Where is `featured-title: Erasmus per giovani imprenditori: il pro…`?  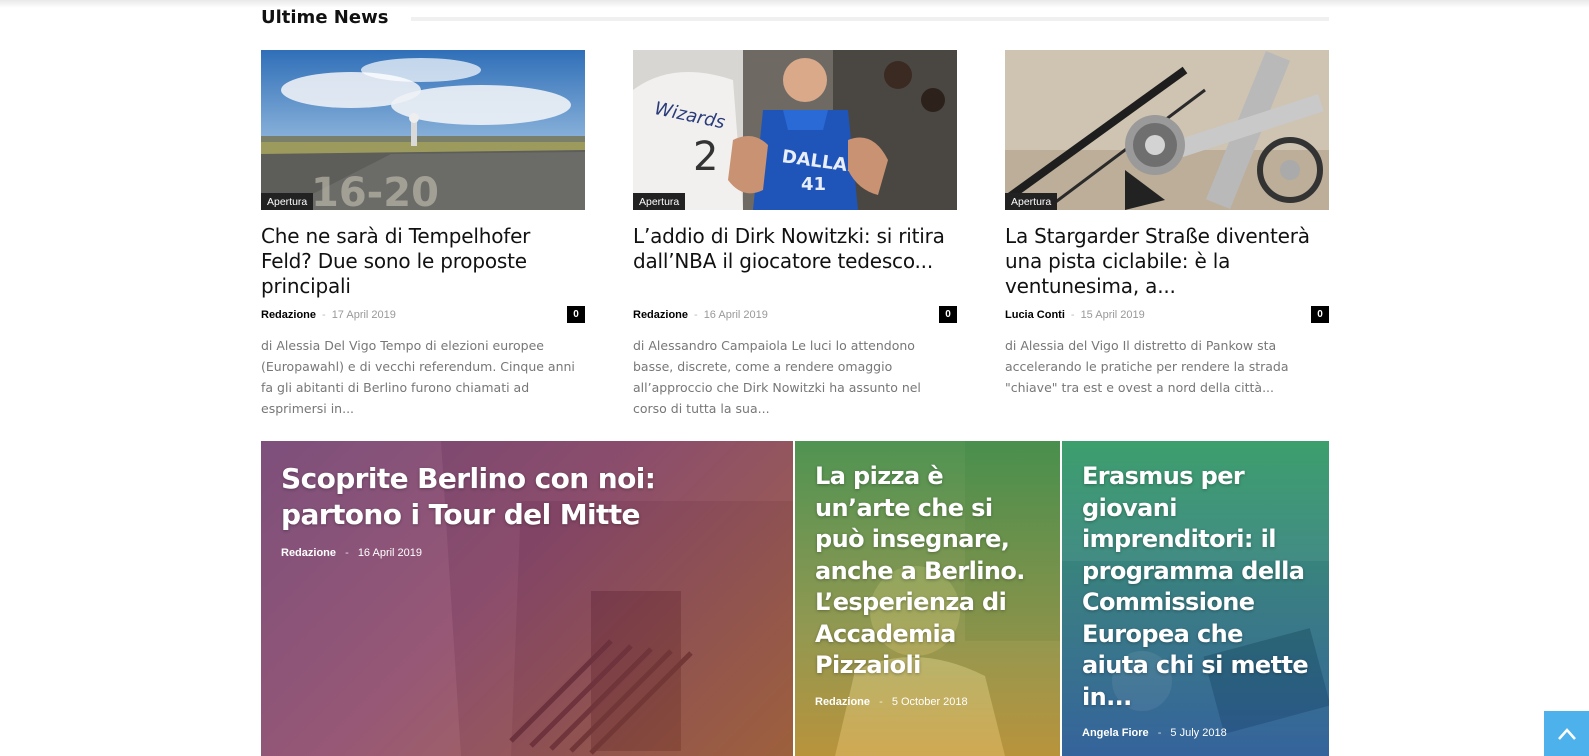 featured-title: Erasmus per giovani imprenditori: il pro… is located at coordinates (1195, 587).